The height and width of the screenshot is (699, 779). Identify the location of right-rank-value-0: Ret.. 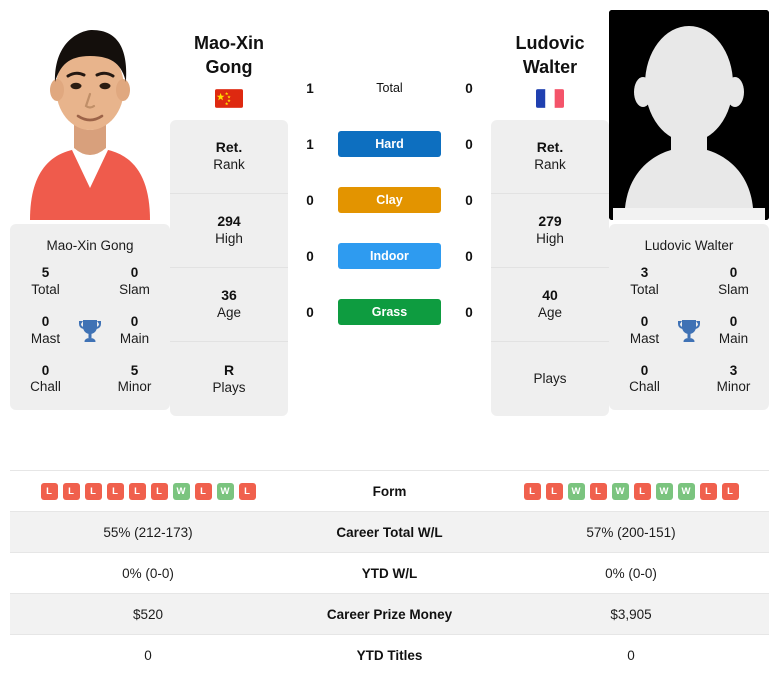
(550, 147).